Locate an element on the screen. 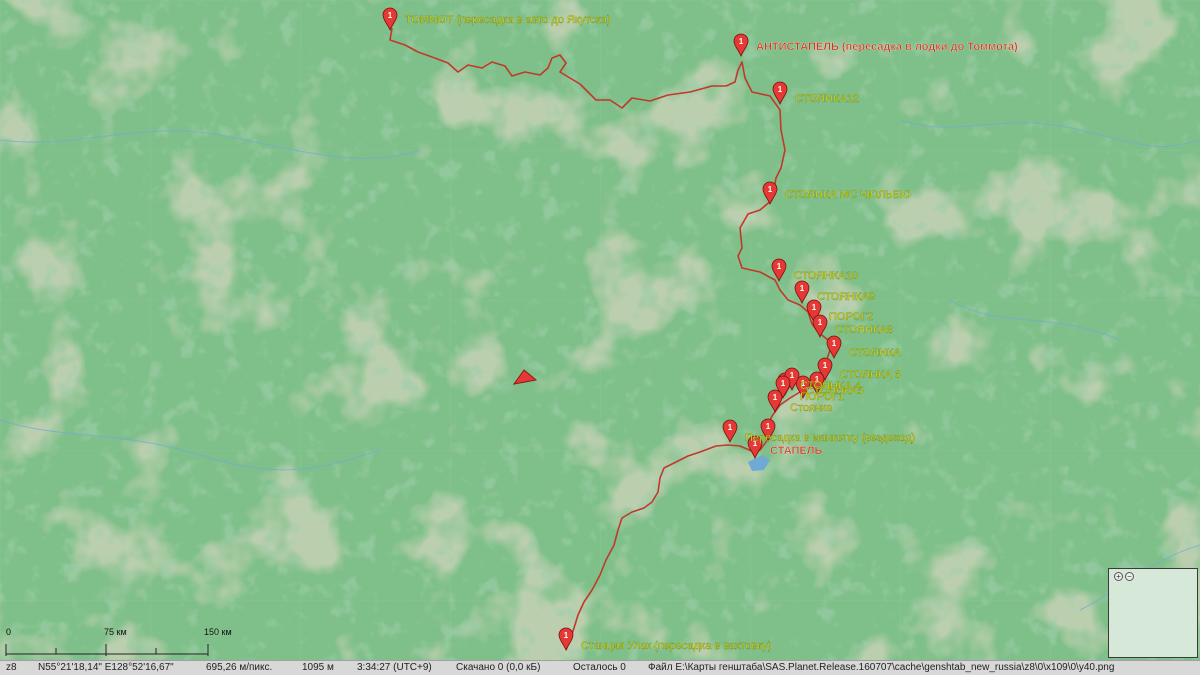 The image size is (1200, 675). marker-label-st12: СТОЯНКА12 is located at coordinates (827, 99).